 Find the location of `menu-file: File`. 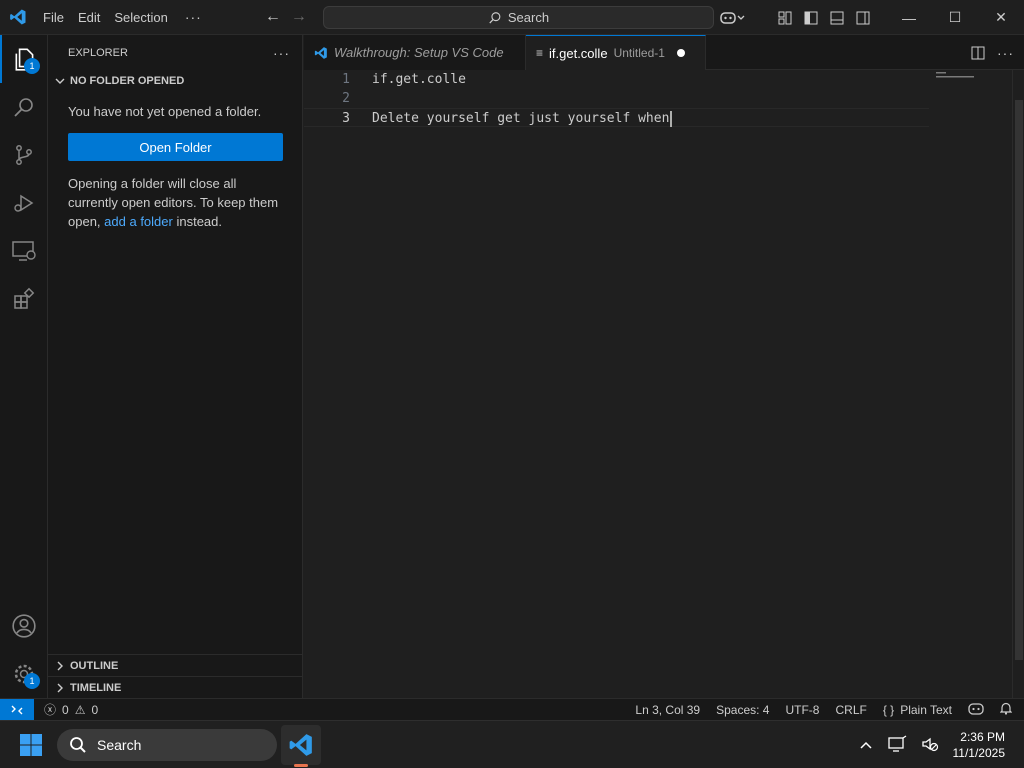

menu-file: File is located at coordinates (53, 17).